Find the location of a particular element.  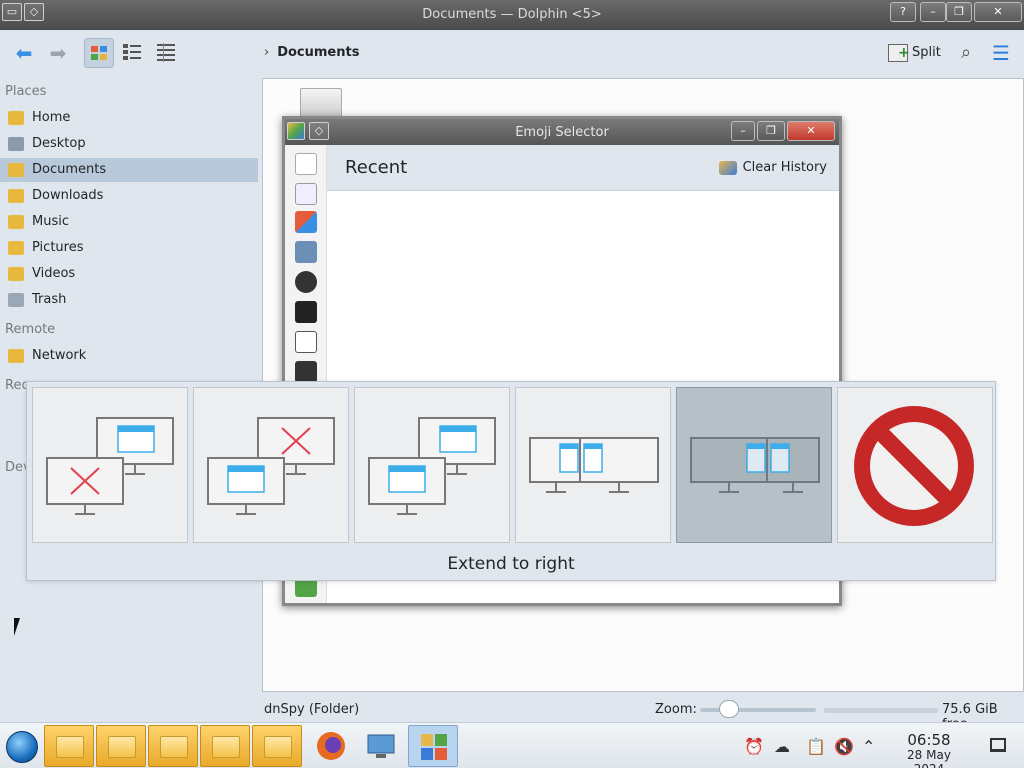

zoom-slider is located at coordinates (758, 710).